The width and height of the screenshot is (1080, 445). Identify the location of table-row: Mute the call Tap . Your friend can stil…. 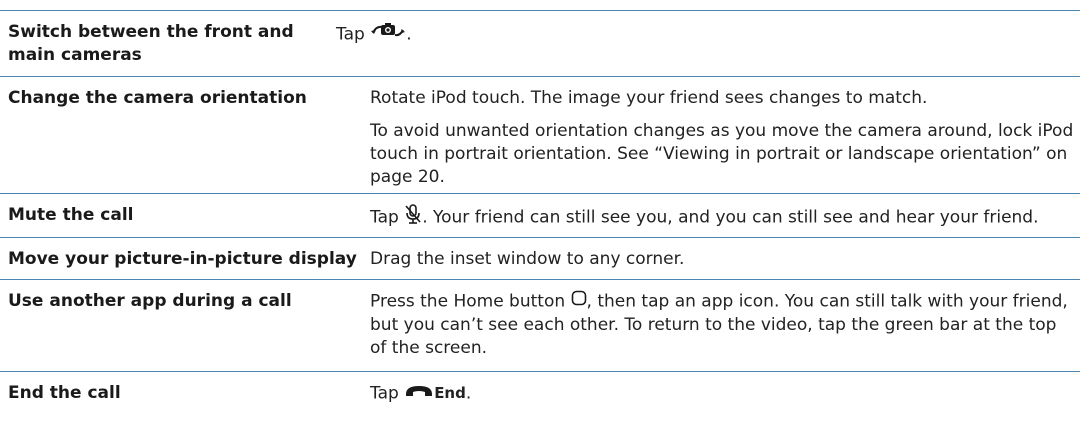
(540, 216).